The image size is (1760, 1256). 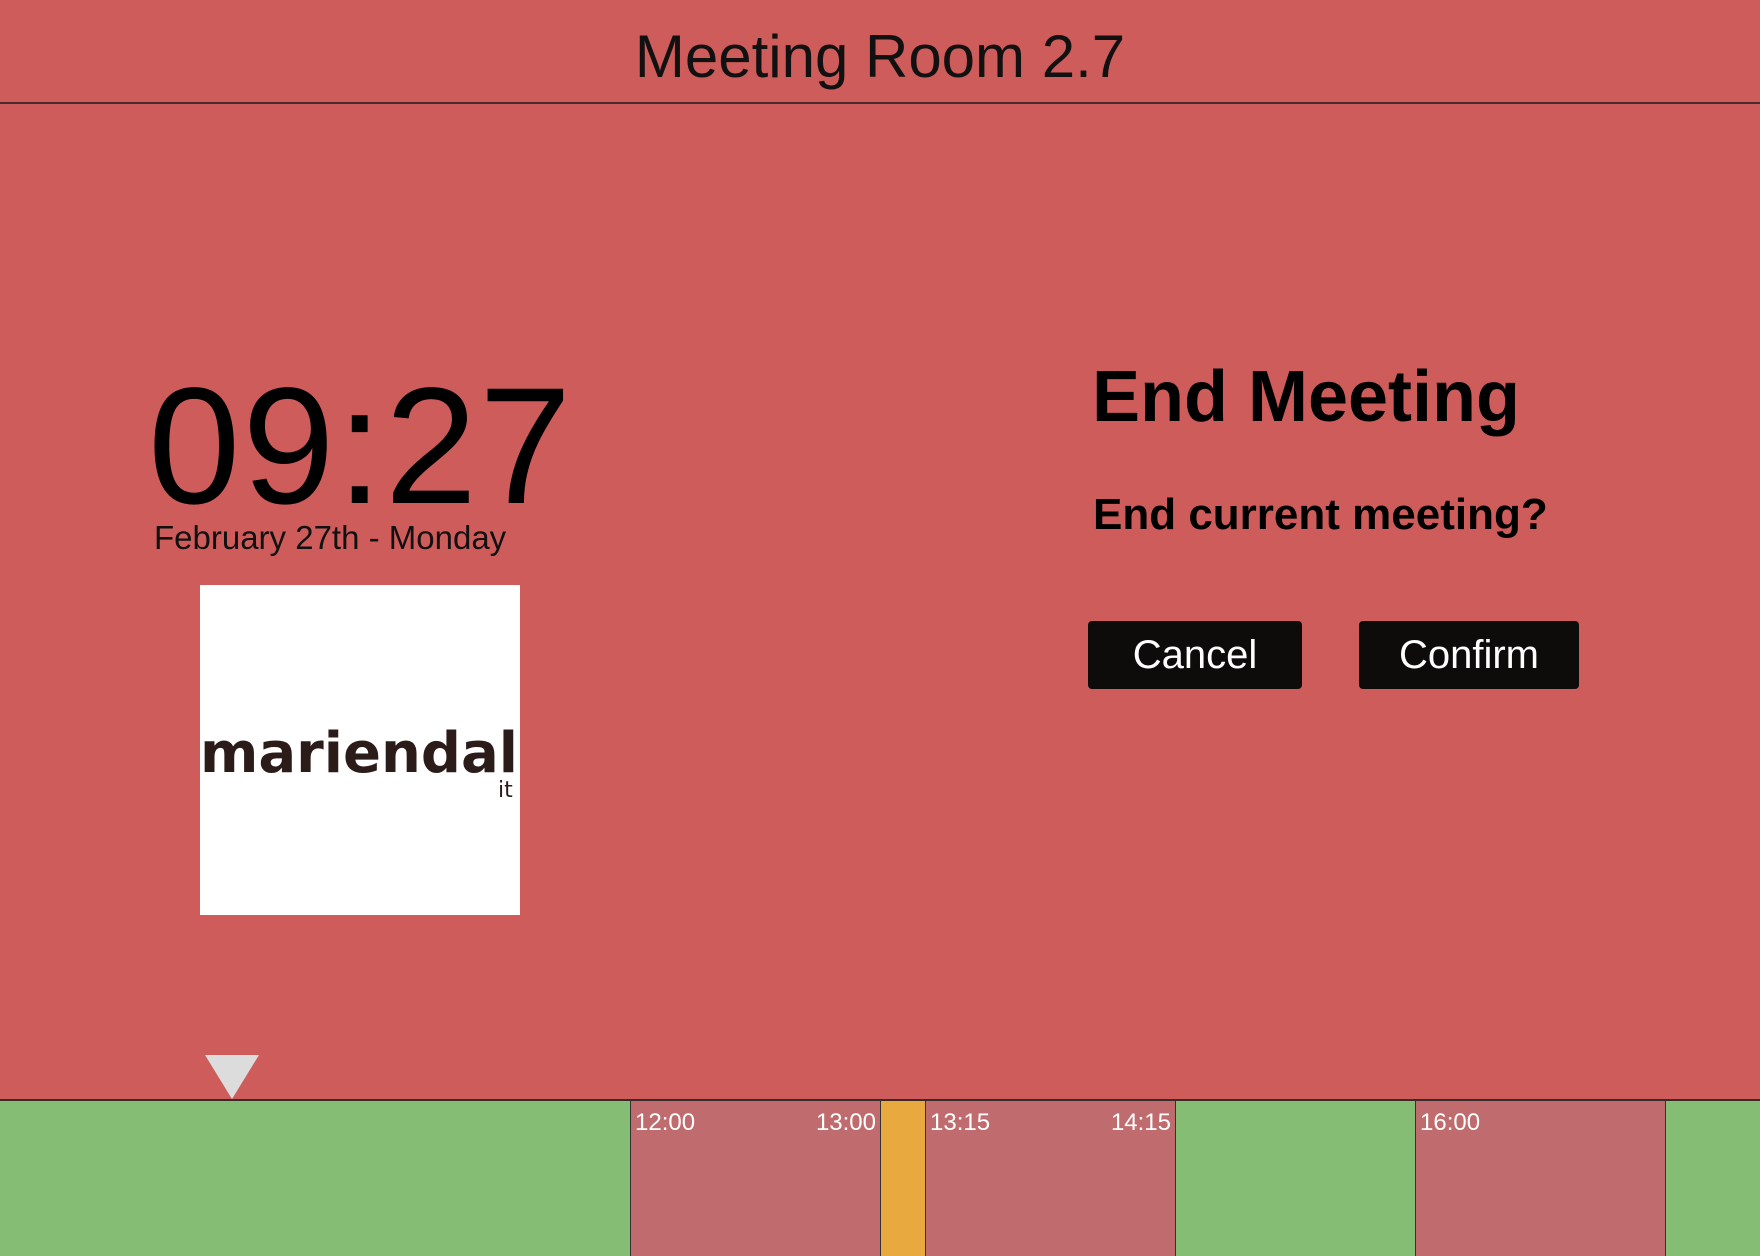 What do you see at coordinates (845, 1122) in the screenshot?
I see `slot-end-time: 13:00` at bounding box center [845, 1122].